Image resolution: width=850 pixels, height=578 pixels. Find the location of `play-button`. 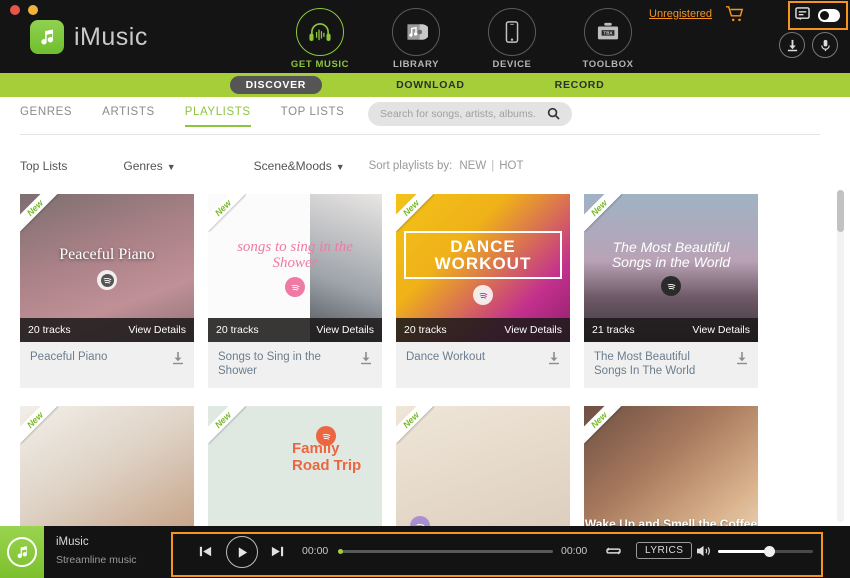

play-button is located at coordinates (242, 552).